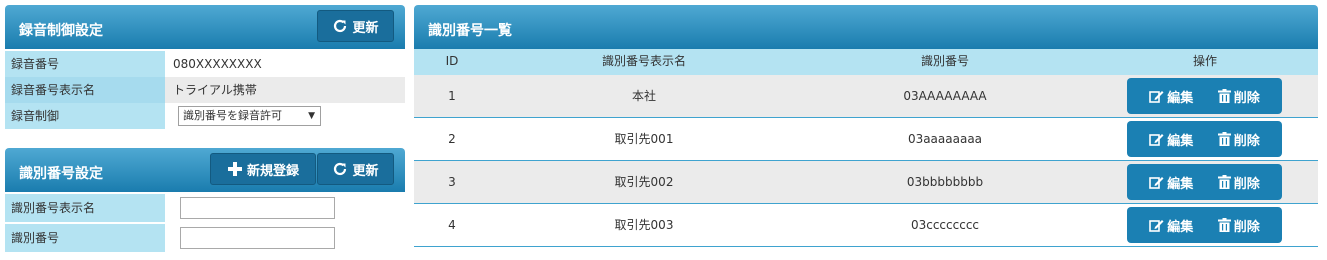 This screenshot has width=1327, height=260. Describe the element at coordinates (944, 61) in the screenshot. I see `column-header-number: 識別番号` at that location.